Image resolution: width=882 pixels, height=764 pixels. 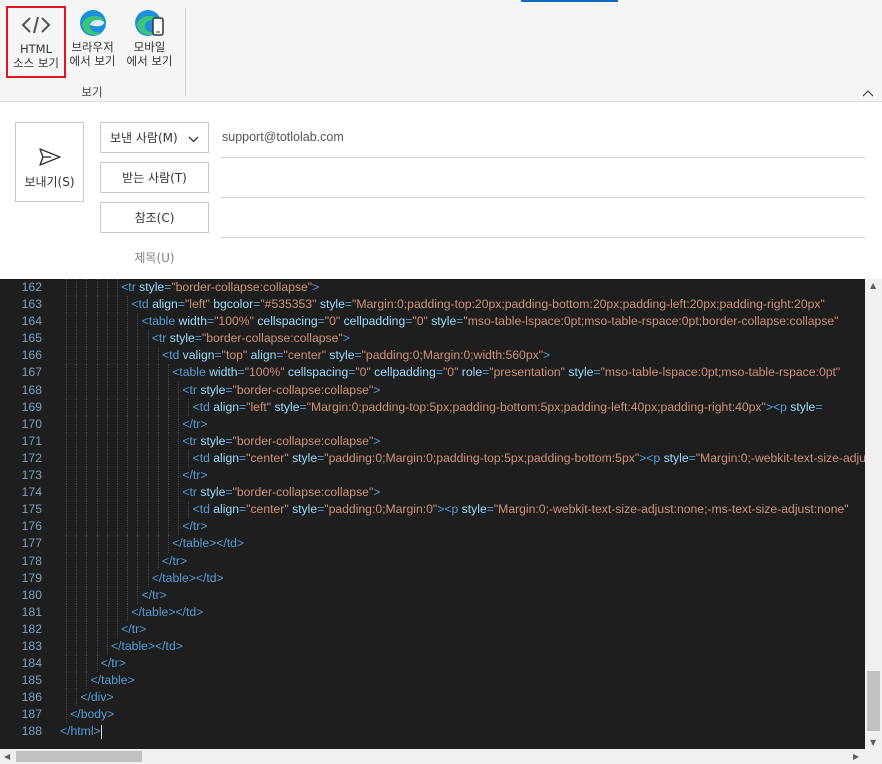 I want to click on send-button: 보내기(S), so click(x=49, y=162).